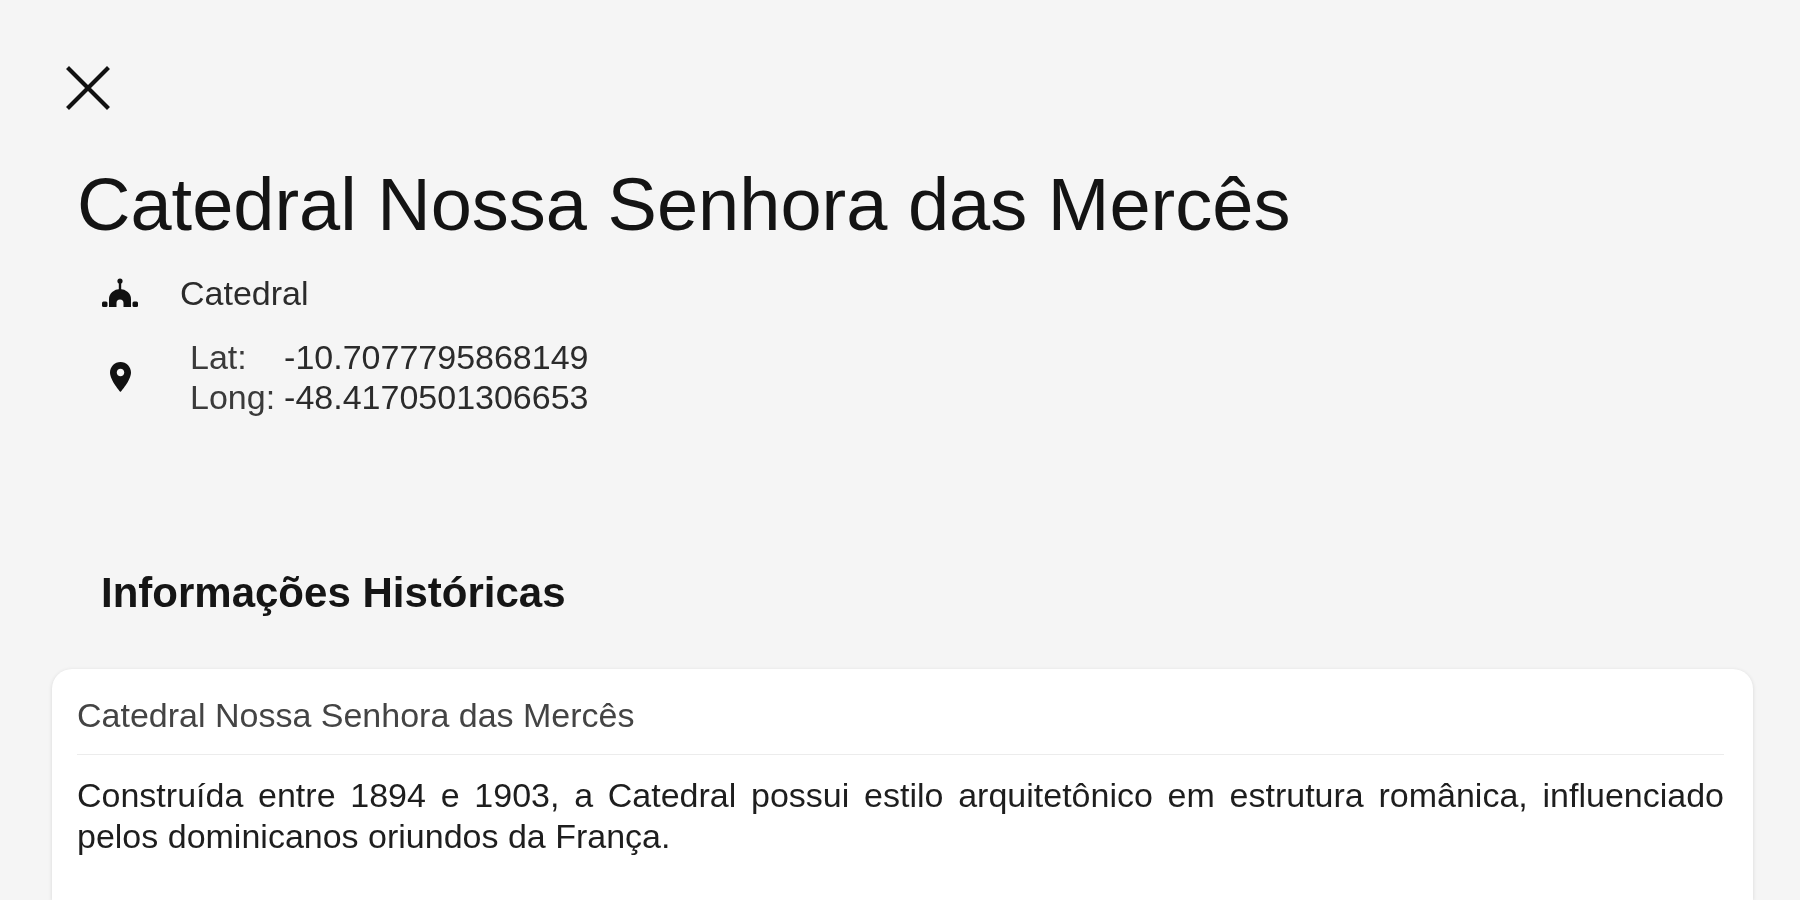 This screenshot has width=1800, height=900. Describe the element at coordinates (333, 593) in the screenshot. I see `section-heading: Informações Históricas` at that location.